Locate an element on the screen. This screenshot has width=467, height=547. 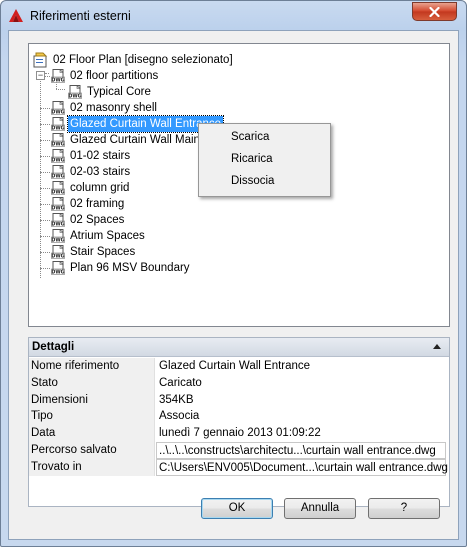
title-bar: Riferimenti esterni is located at coordinates (233, 16).